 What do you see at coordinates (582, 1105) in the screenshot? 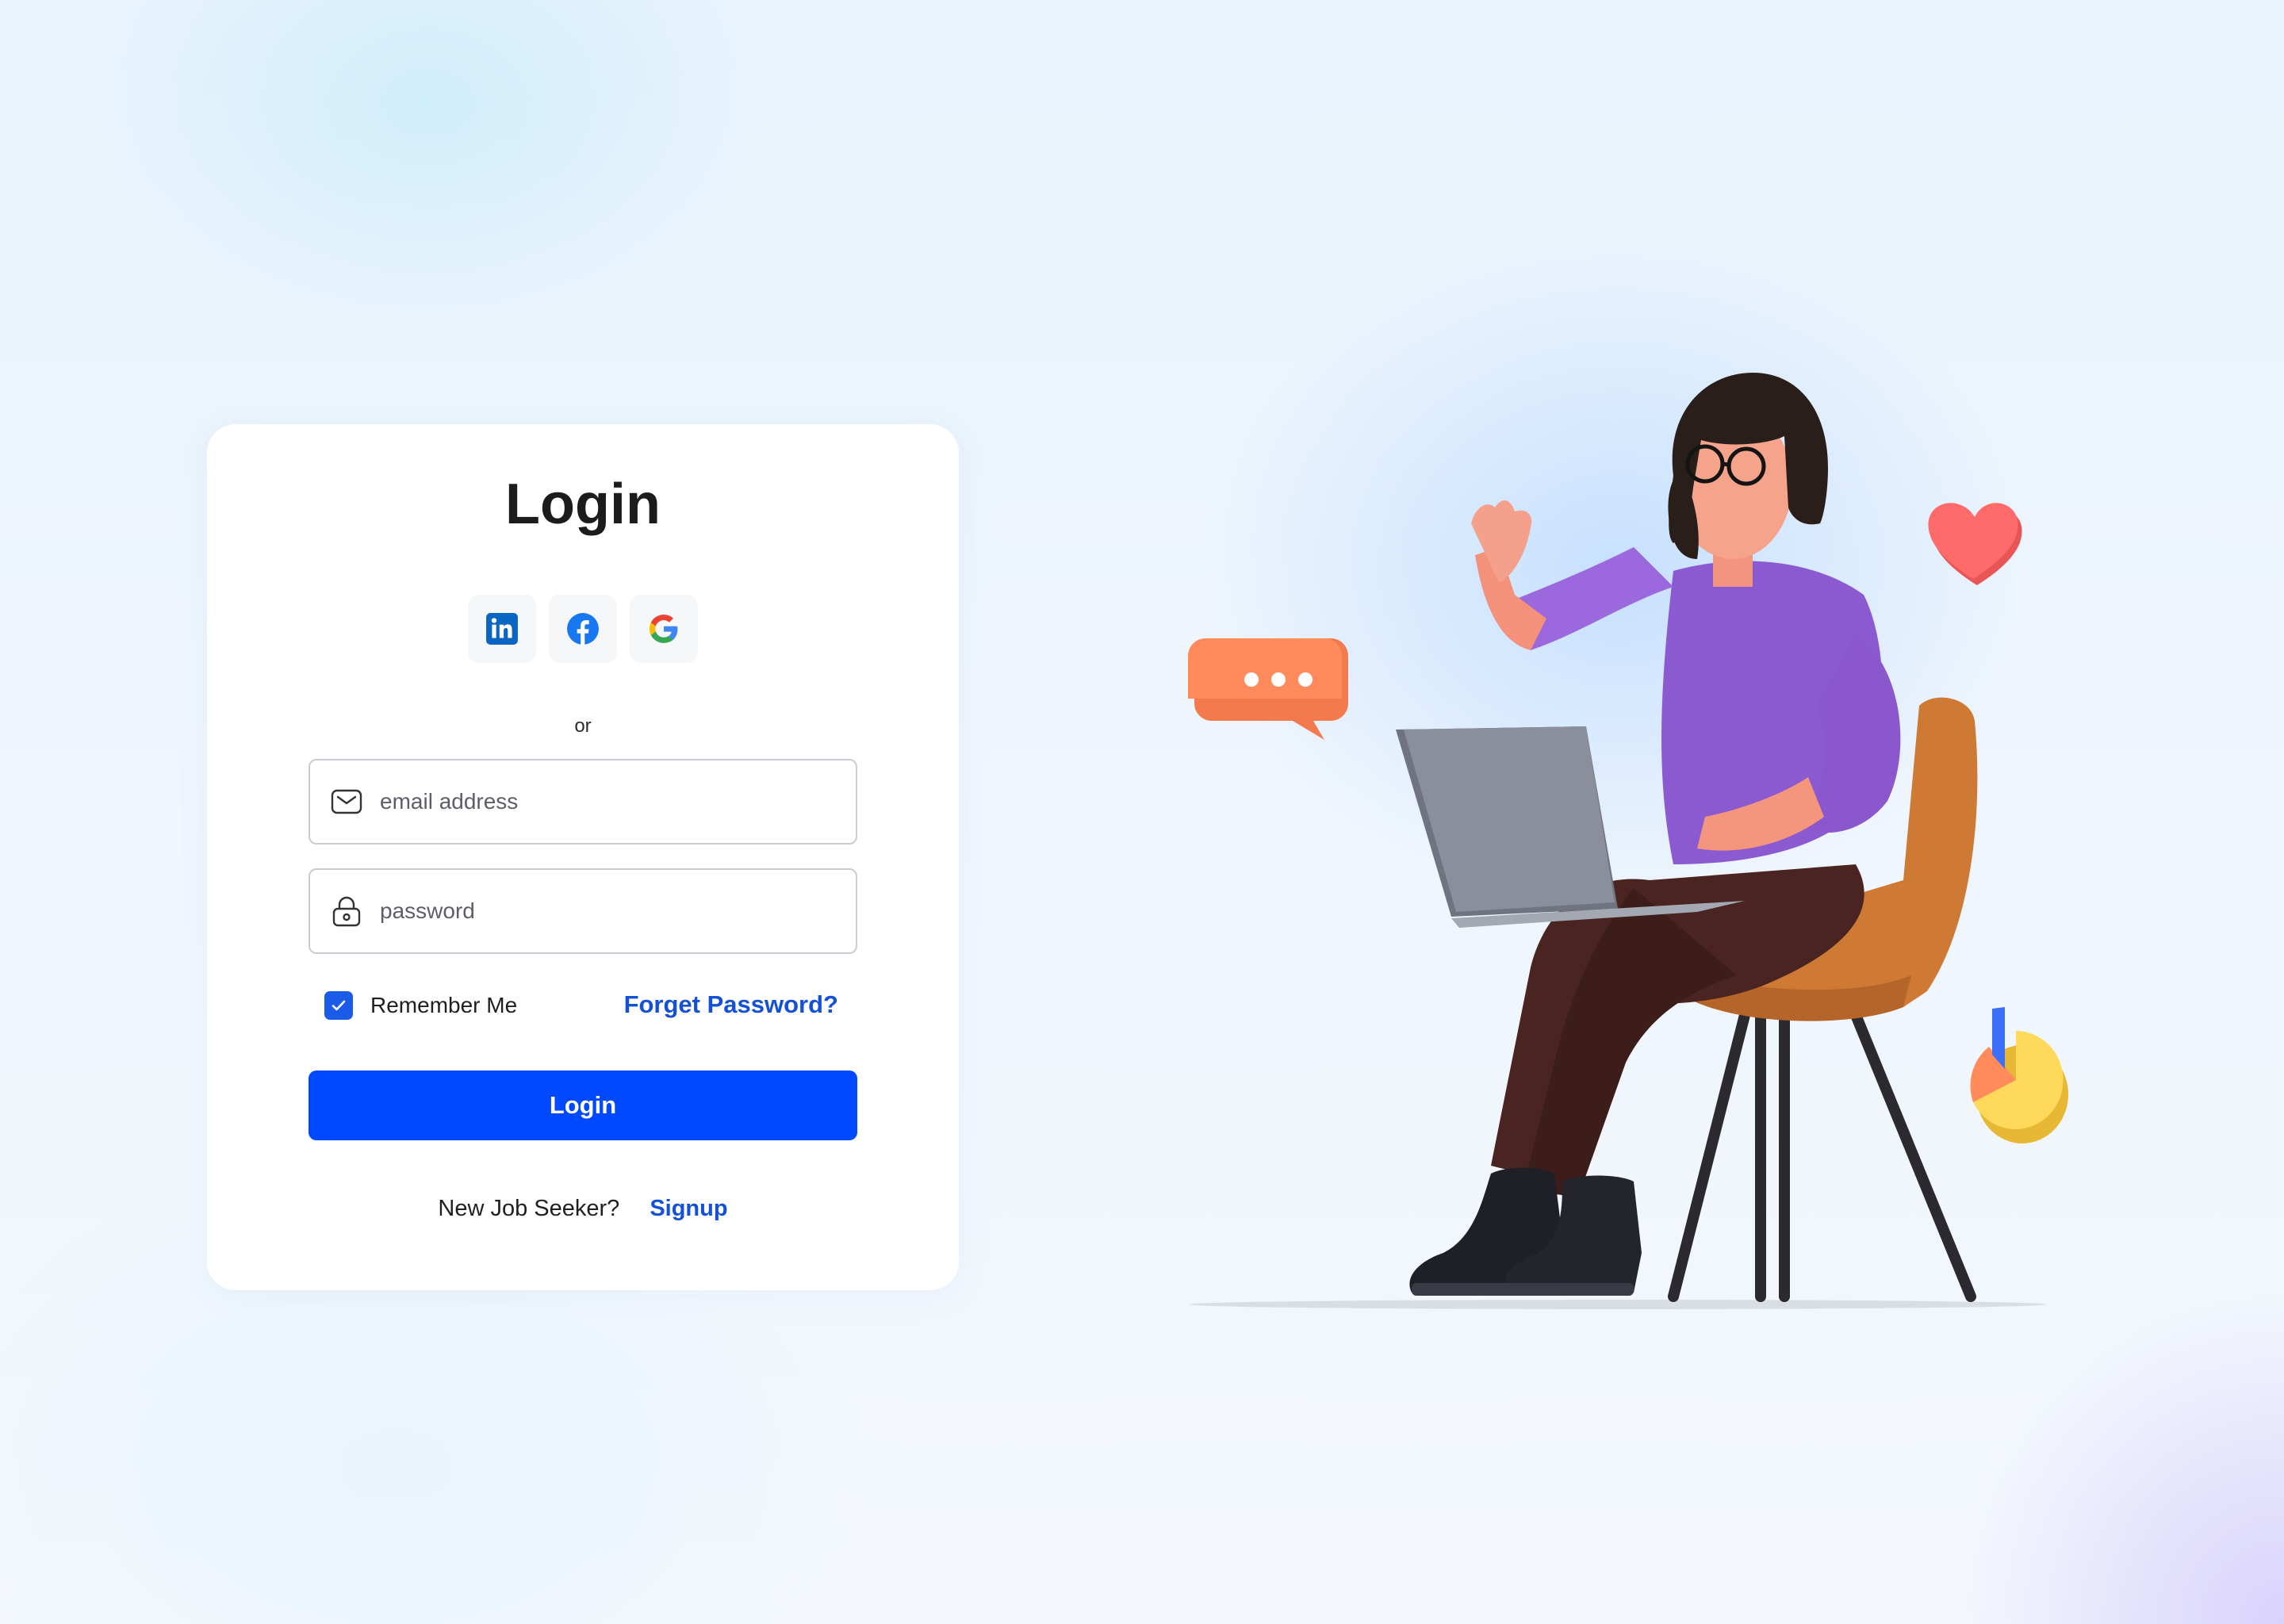
I see `login-button: Login` at bounding box center [582, 1105].